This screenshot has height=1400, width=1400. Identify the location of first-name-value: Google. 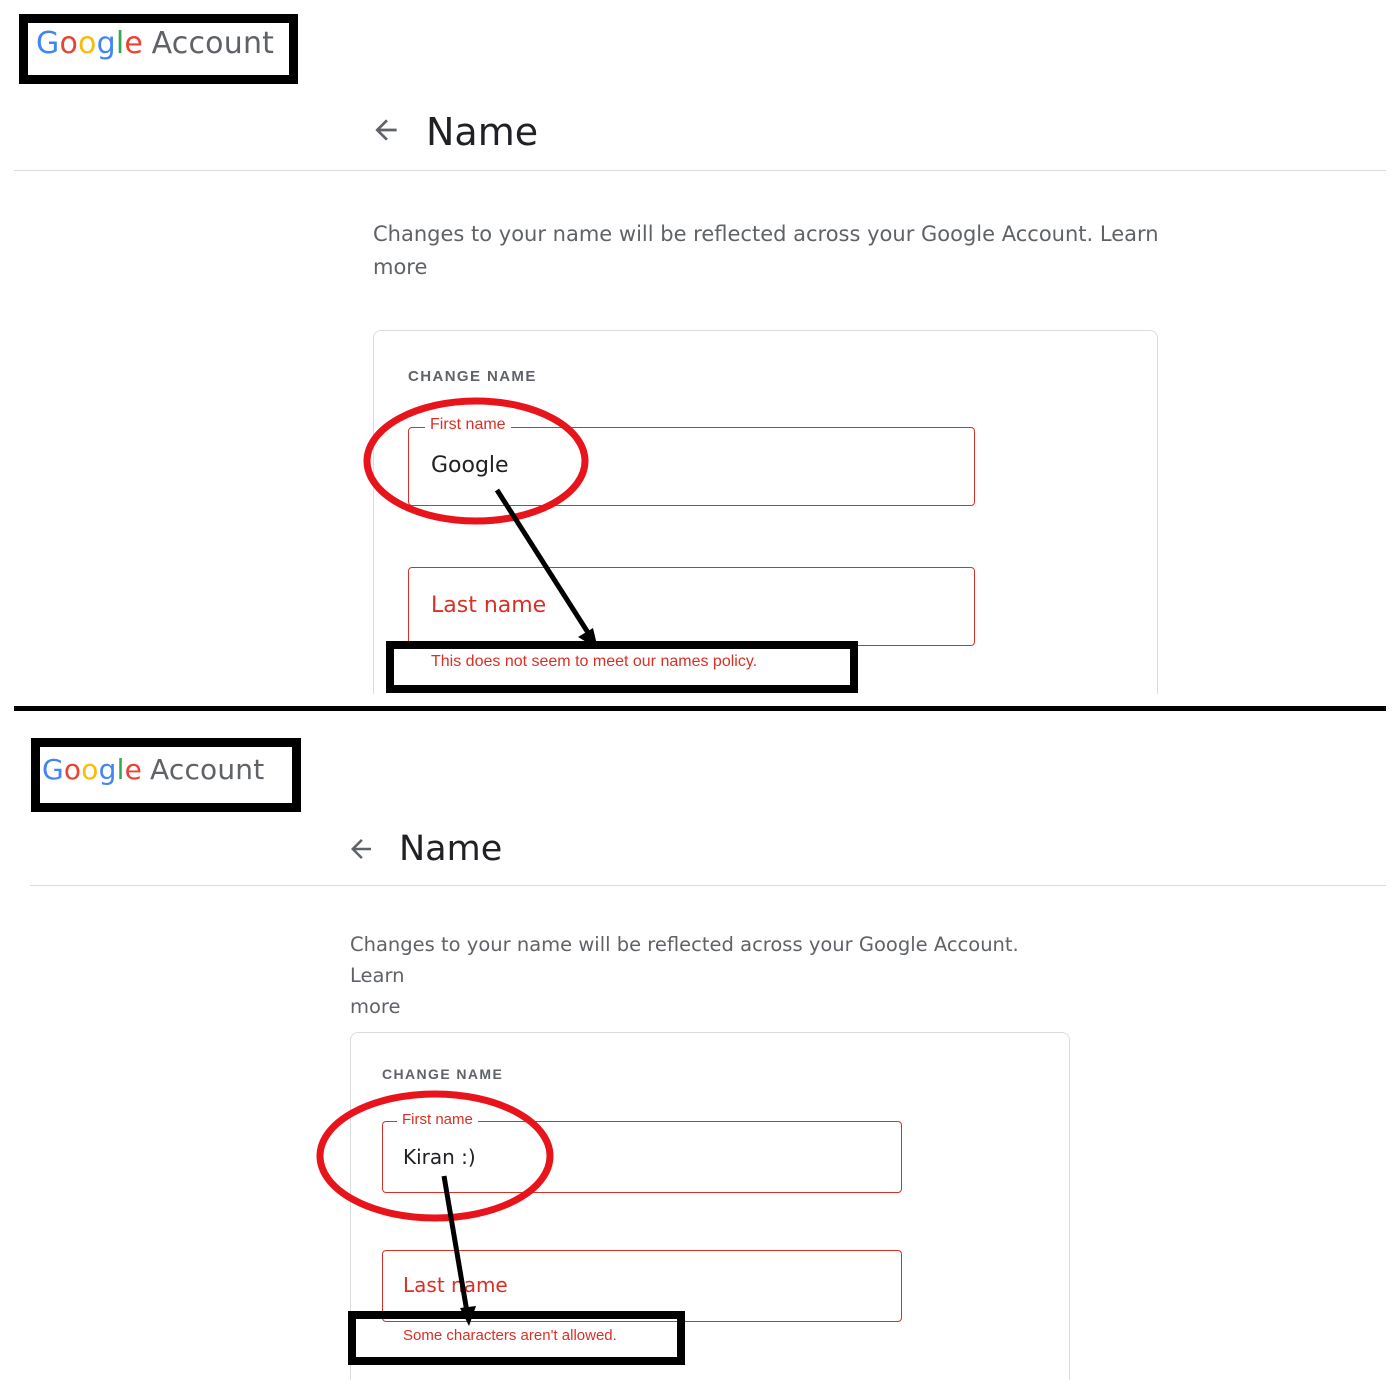
(470, 465).